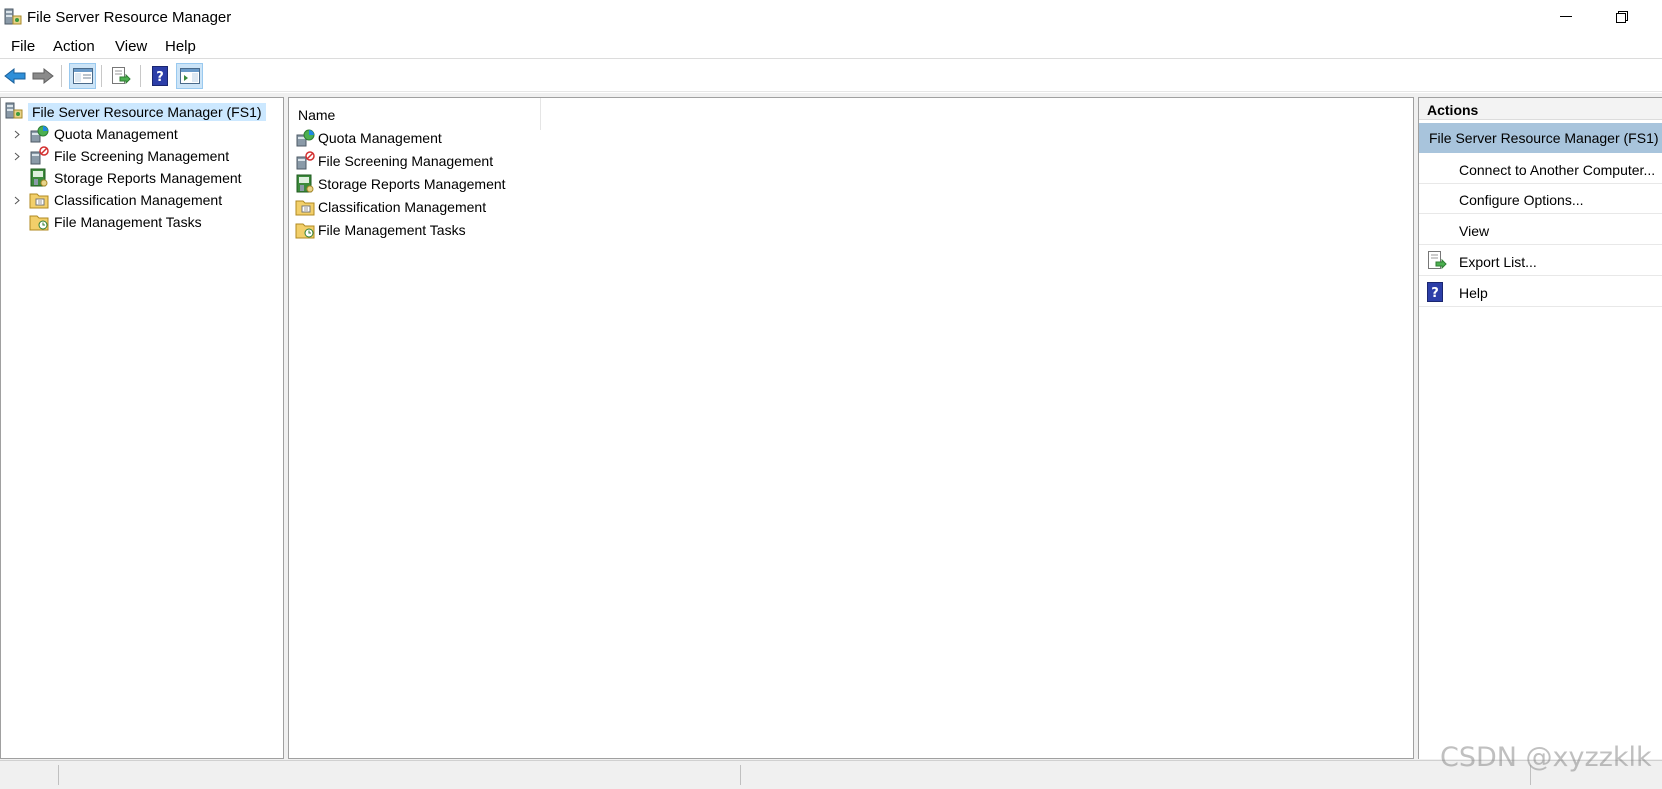  I want to click on list-item-classification-management: Classification Management, so click(390, 207).